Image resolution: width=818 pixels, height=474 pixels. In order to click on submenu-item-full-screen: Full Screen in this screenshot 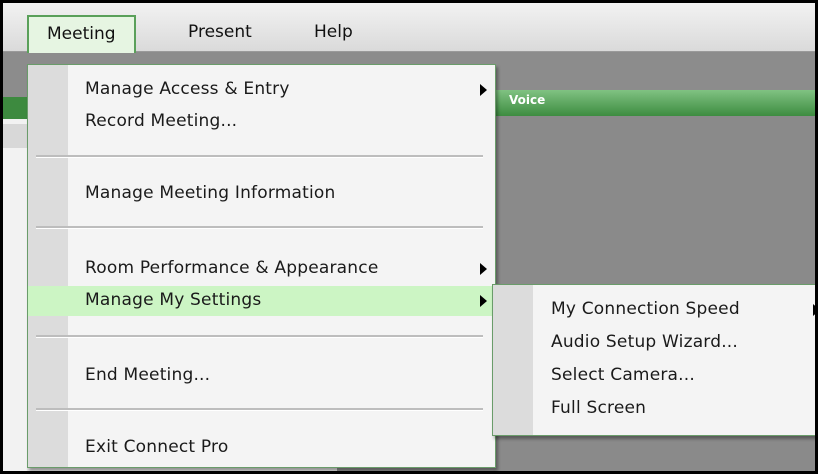, I will do `click(654, 409)`.